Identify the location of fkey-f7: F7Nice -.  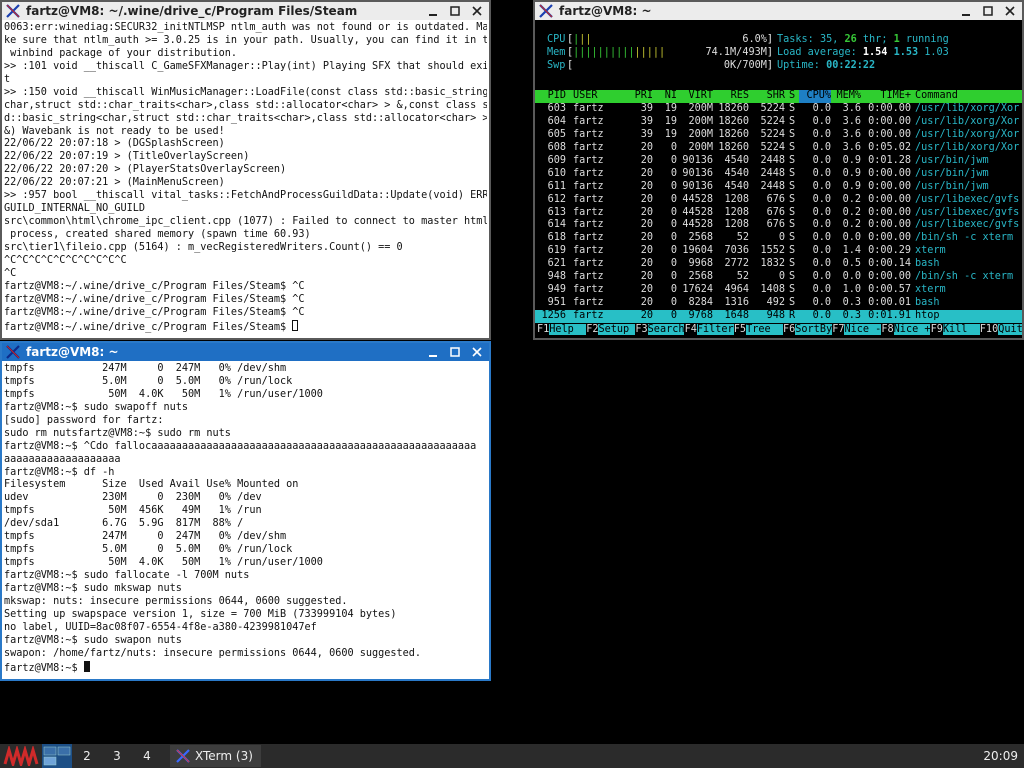
(857, 330).